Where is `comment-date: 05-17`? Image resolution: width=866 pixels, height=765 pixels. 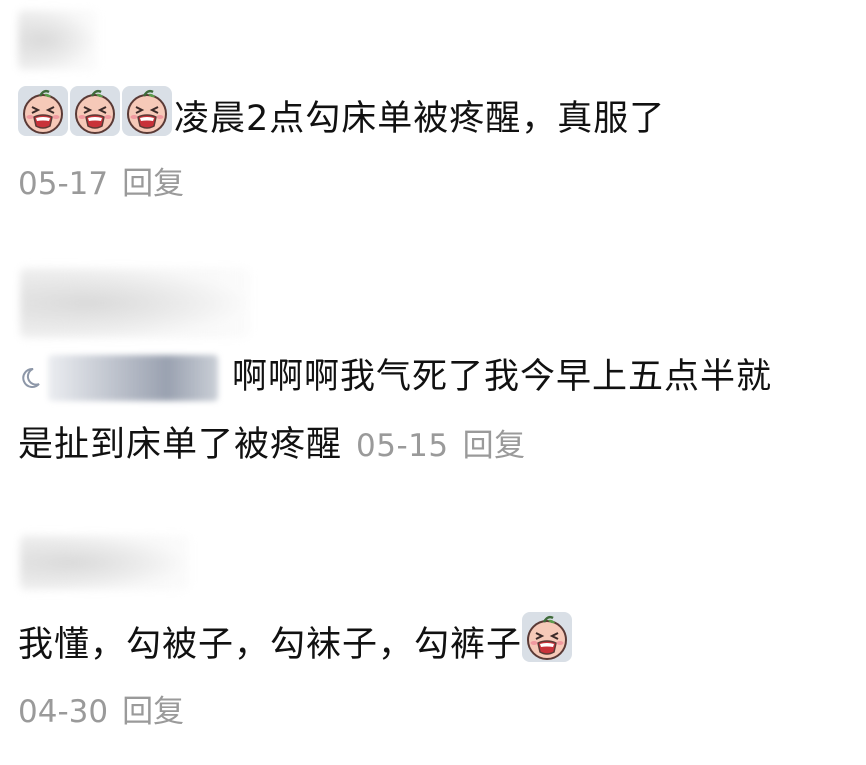 comment-date: 05-17 is located at coordinates (63, 184).